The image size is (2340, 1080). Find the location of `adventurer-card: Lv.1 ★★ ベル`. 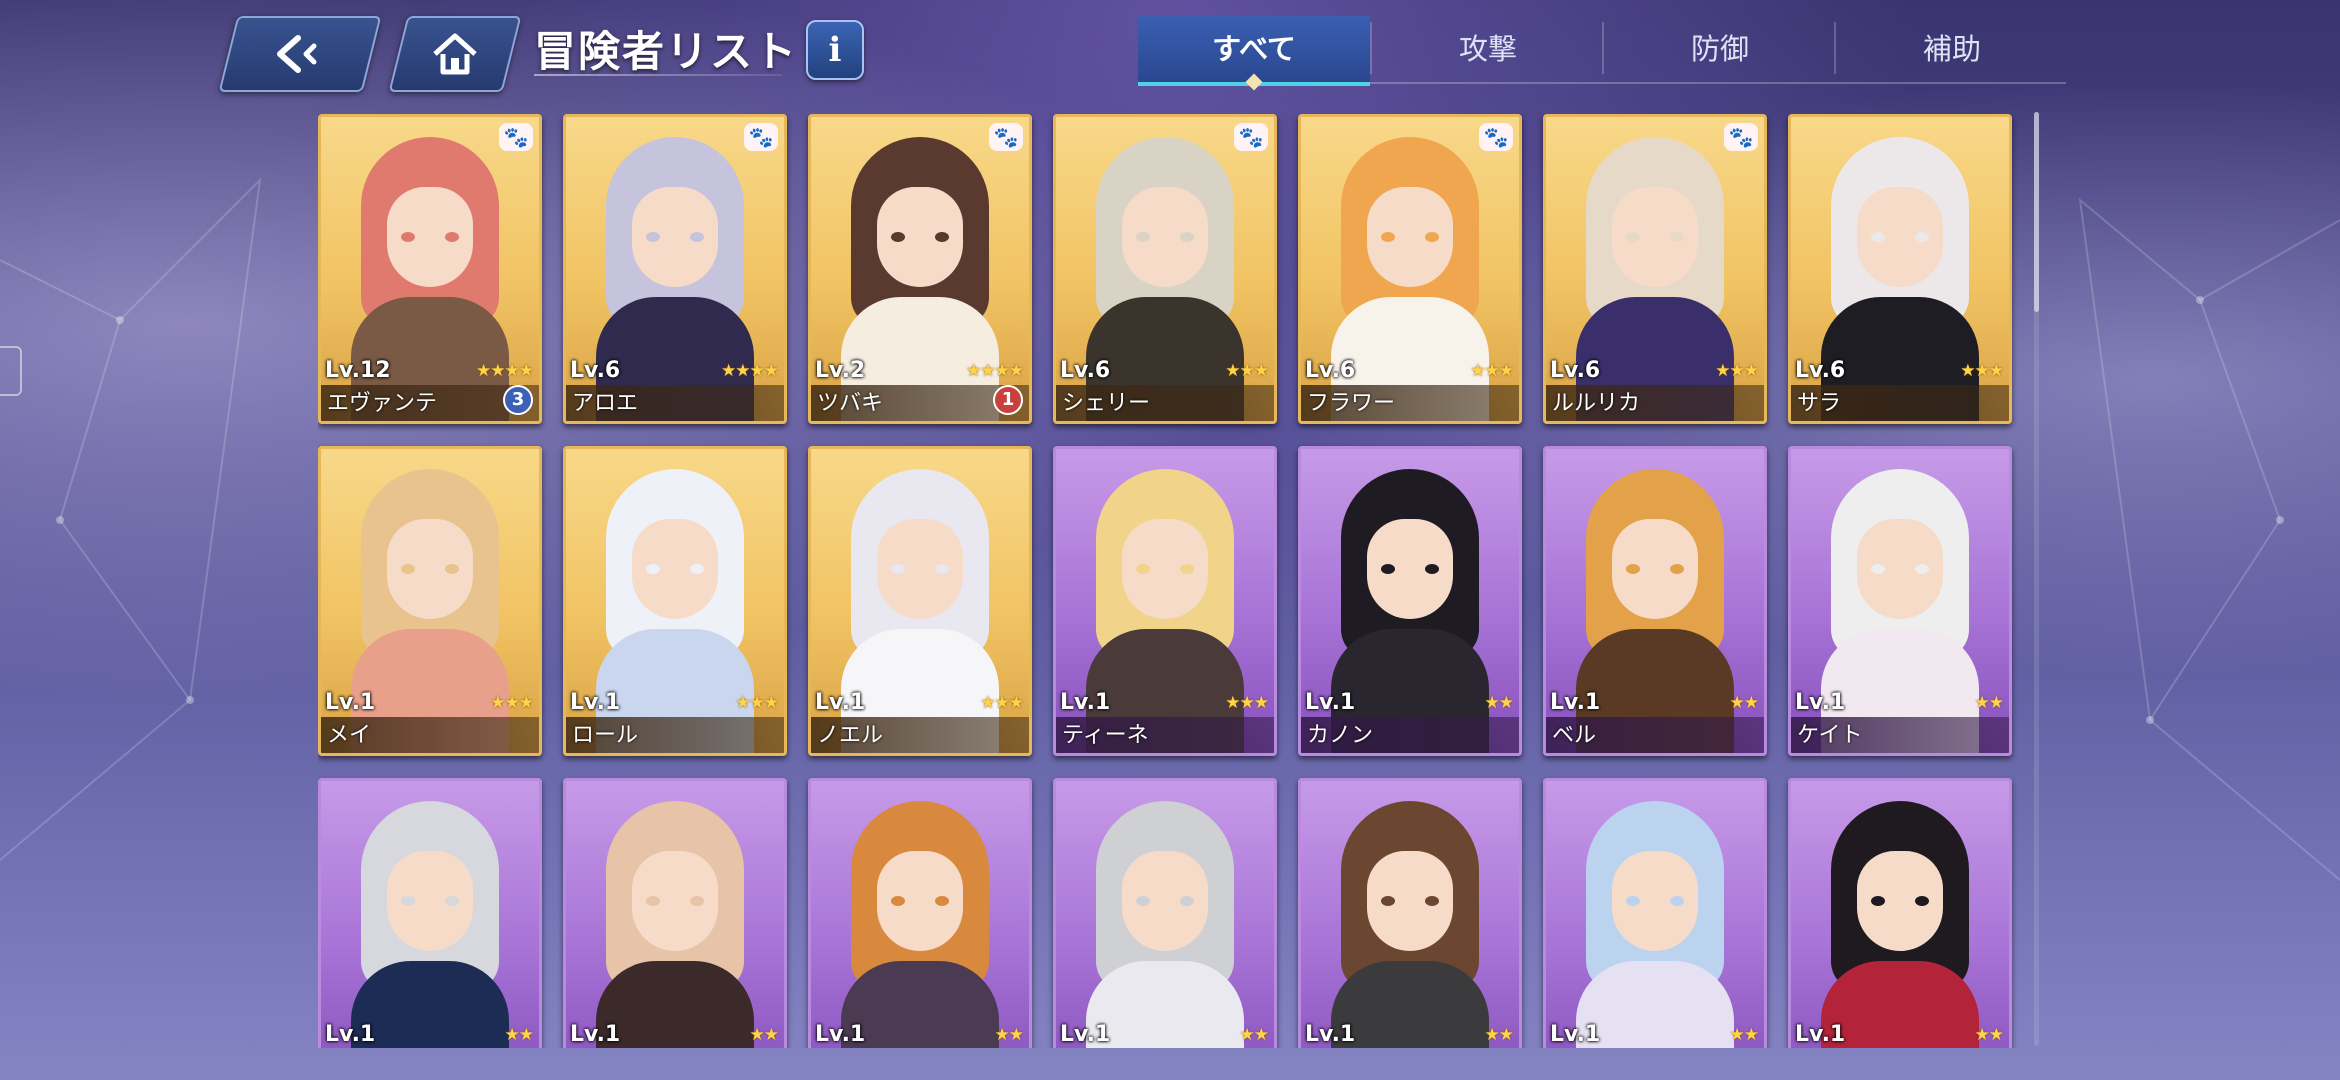

adventurer-card: Lv.1 ★★ ベル is located at coordinates (1655, 601).